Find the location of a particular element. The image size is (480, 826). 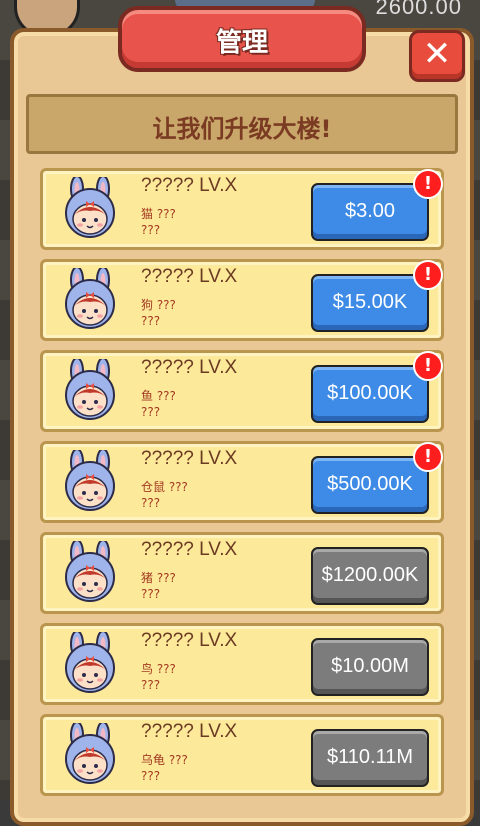

upgrade-item: ????? LV.X 鱼 ?????? $100.00K! is located at coordinates (242, 391).